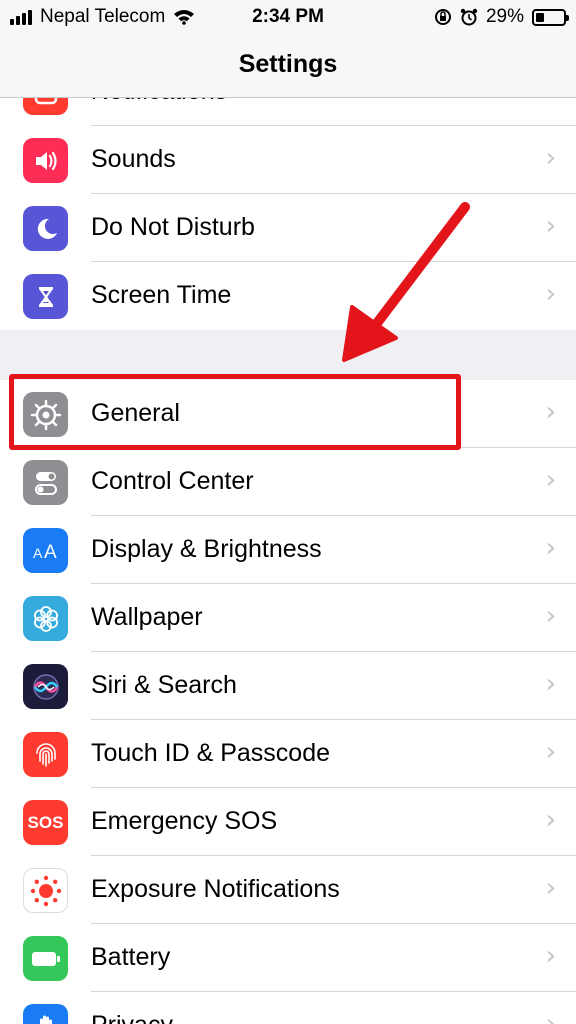 The image size is (576, 1024). Describe the element at coordinates (172, 481) in the screenshot. I see `row-label: Control Center` at that location.